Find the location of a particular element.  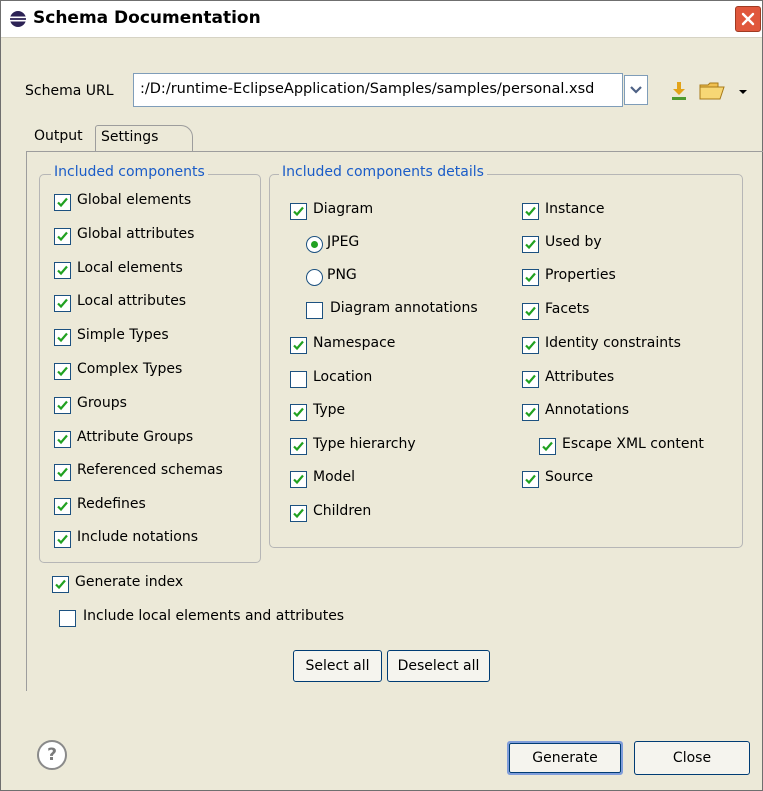

jpeg-radio is located at coordinates (314, 244).